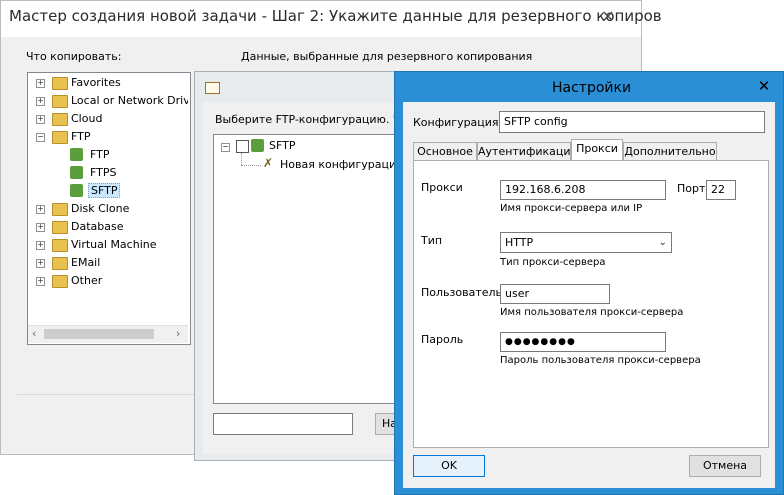 This screenshot has width=784, height=495. I want to click on tree-item-cloud: + Cloud, so click(108, 119).